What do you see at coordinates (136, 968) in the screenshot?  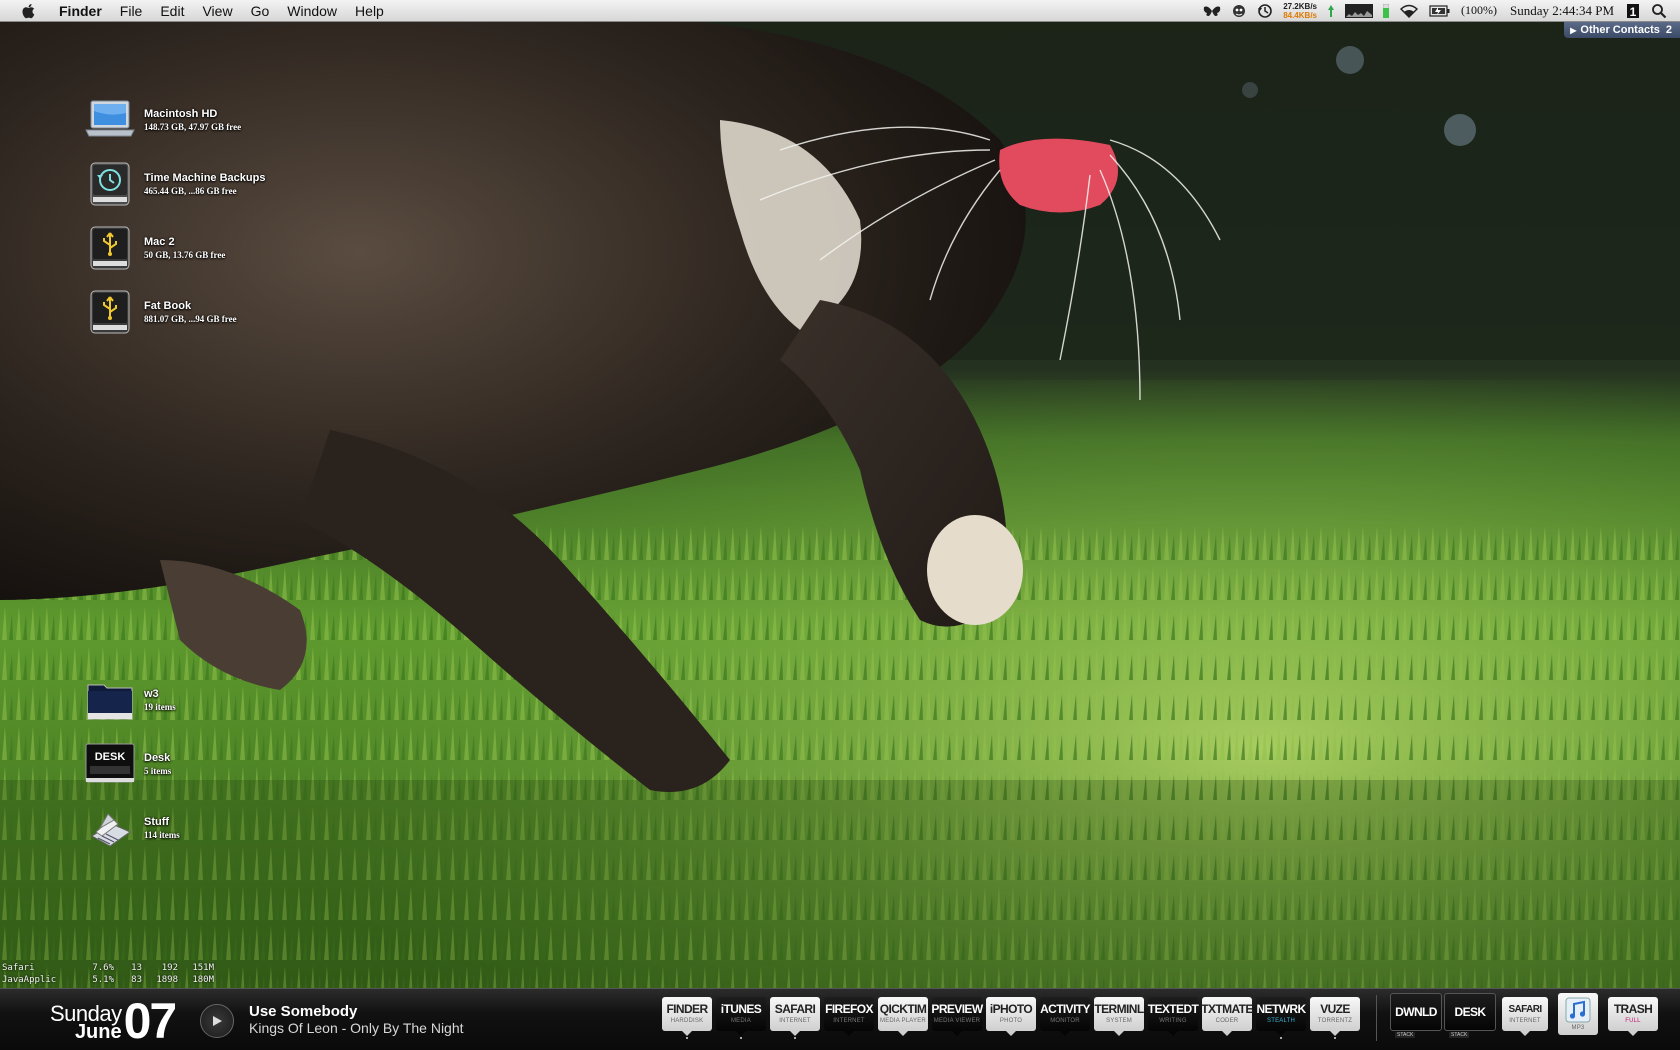 I see `process-threads: 13` at bounding box center [136, 968].